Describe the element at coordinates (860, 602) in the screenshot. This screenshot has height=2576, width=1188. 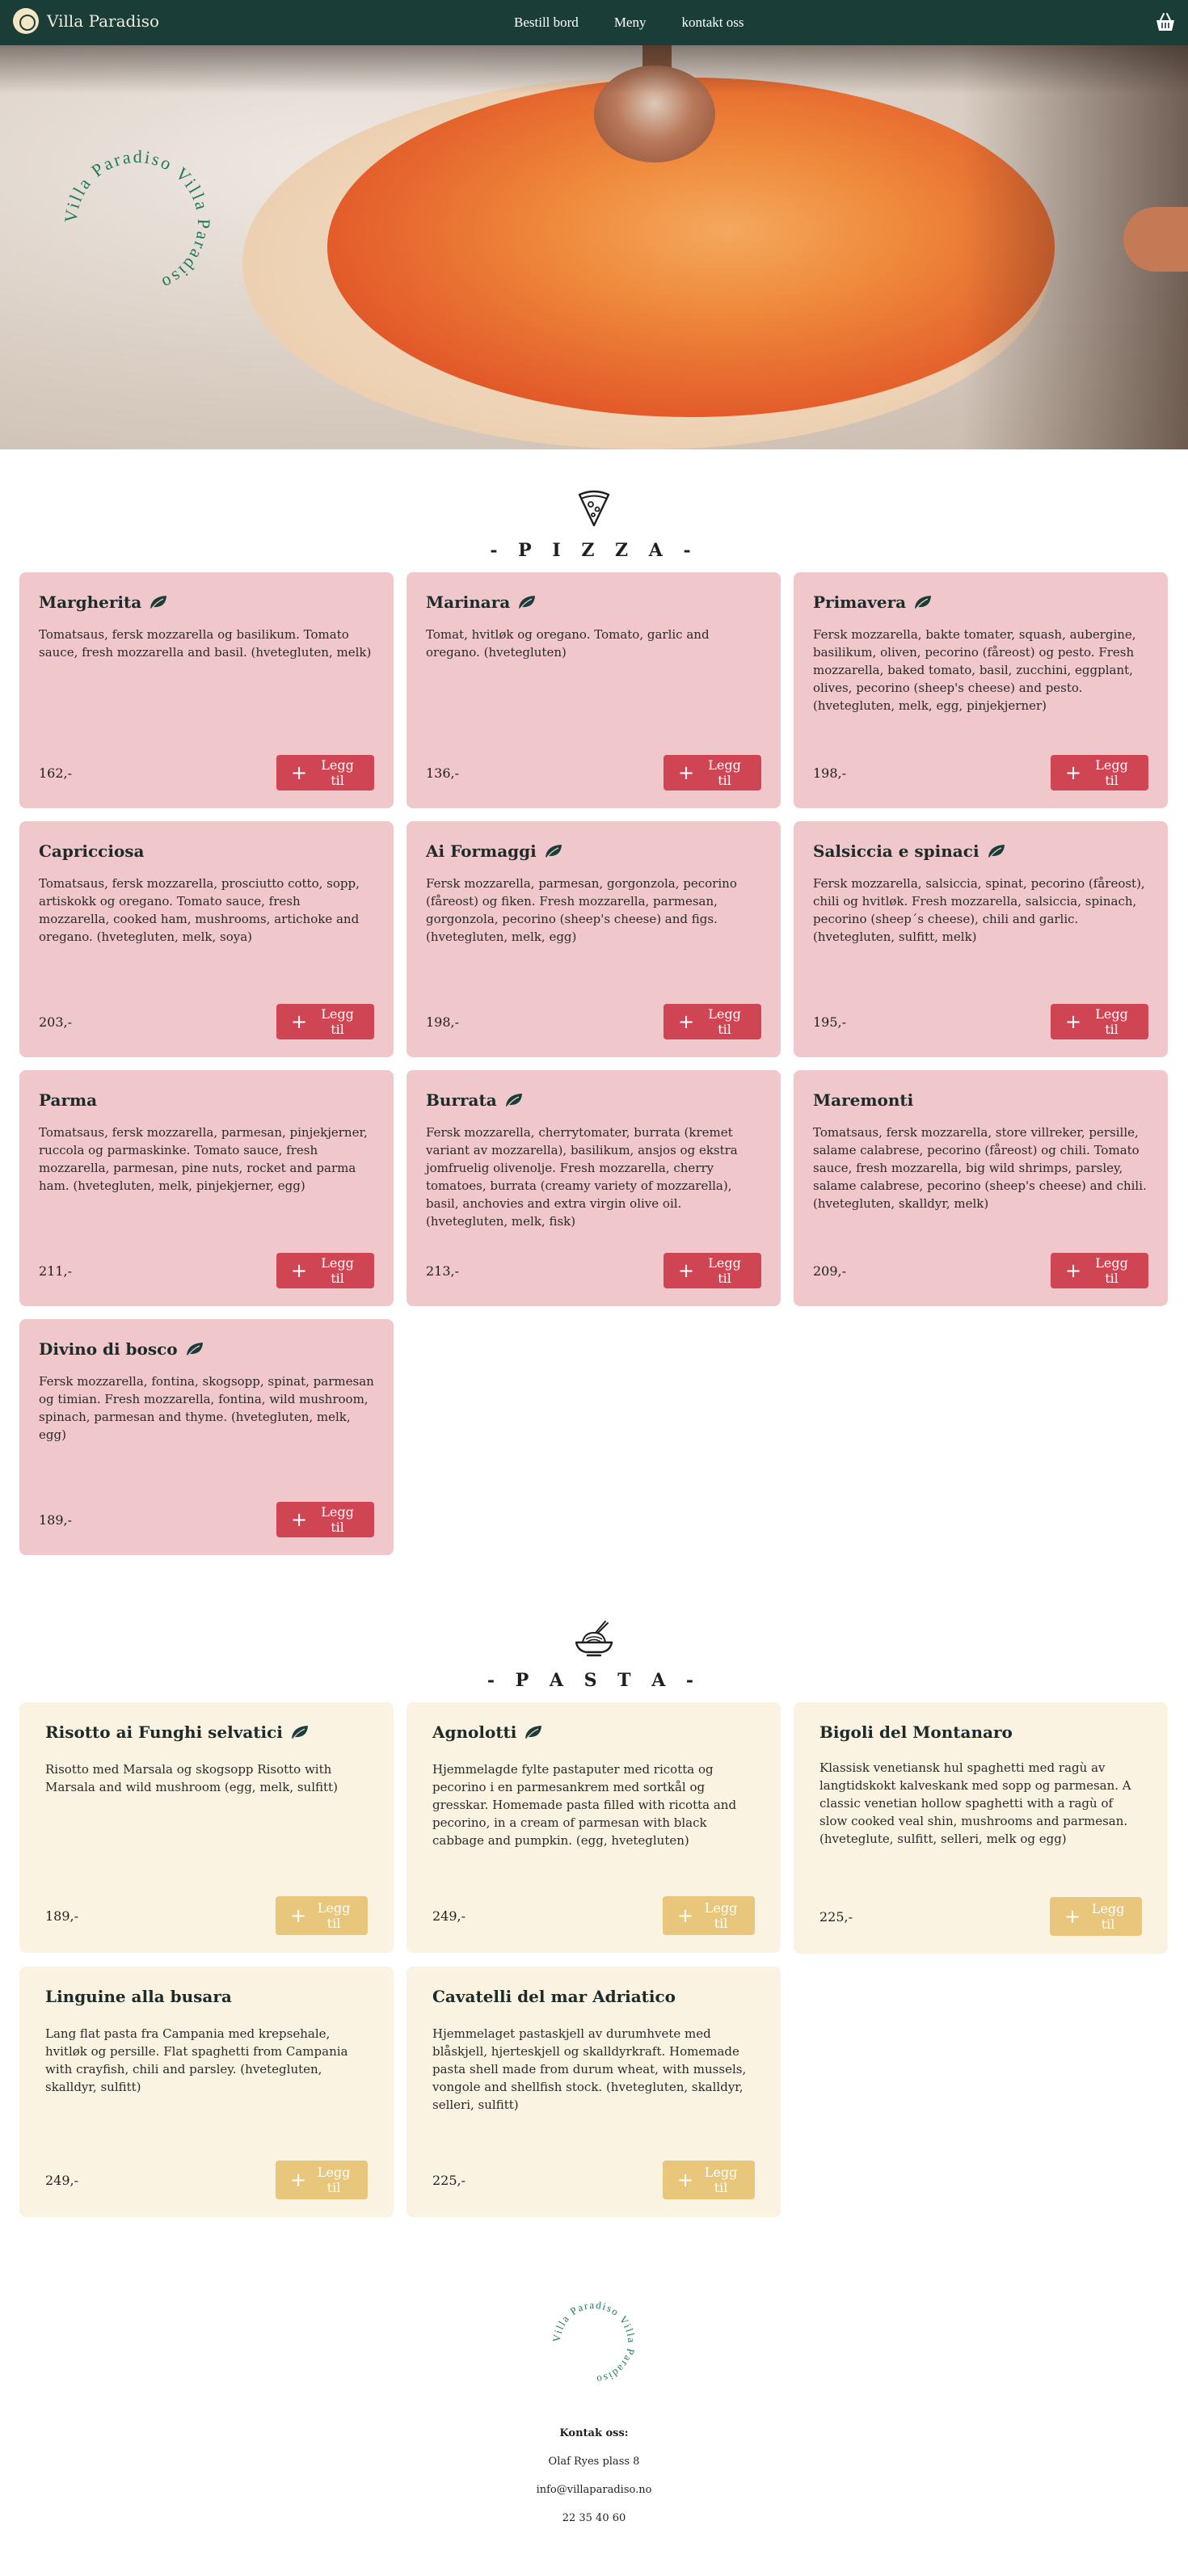
I see `pizza-name: Primavera` at that location.